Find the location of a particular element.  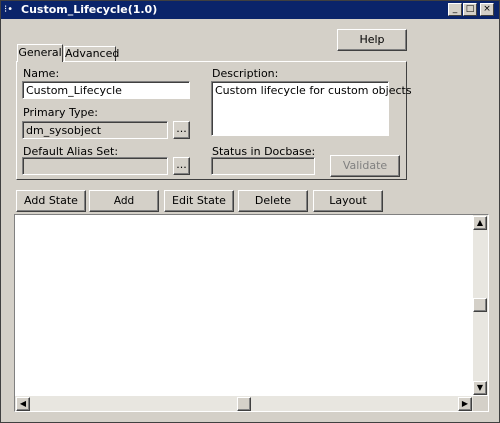

primary-type-field: dm_sysobject is located at coordinates (95, 130).